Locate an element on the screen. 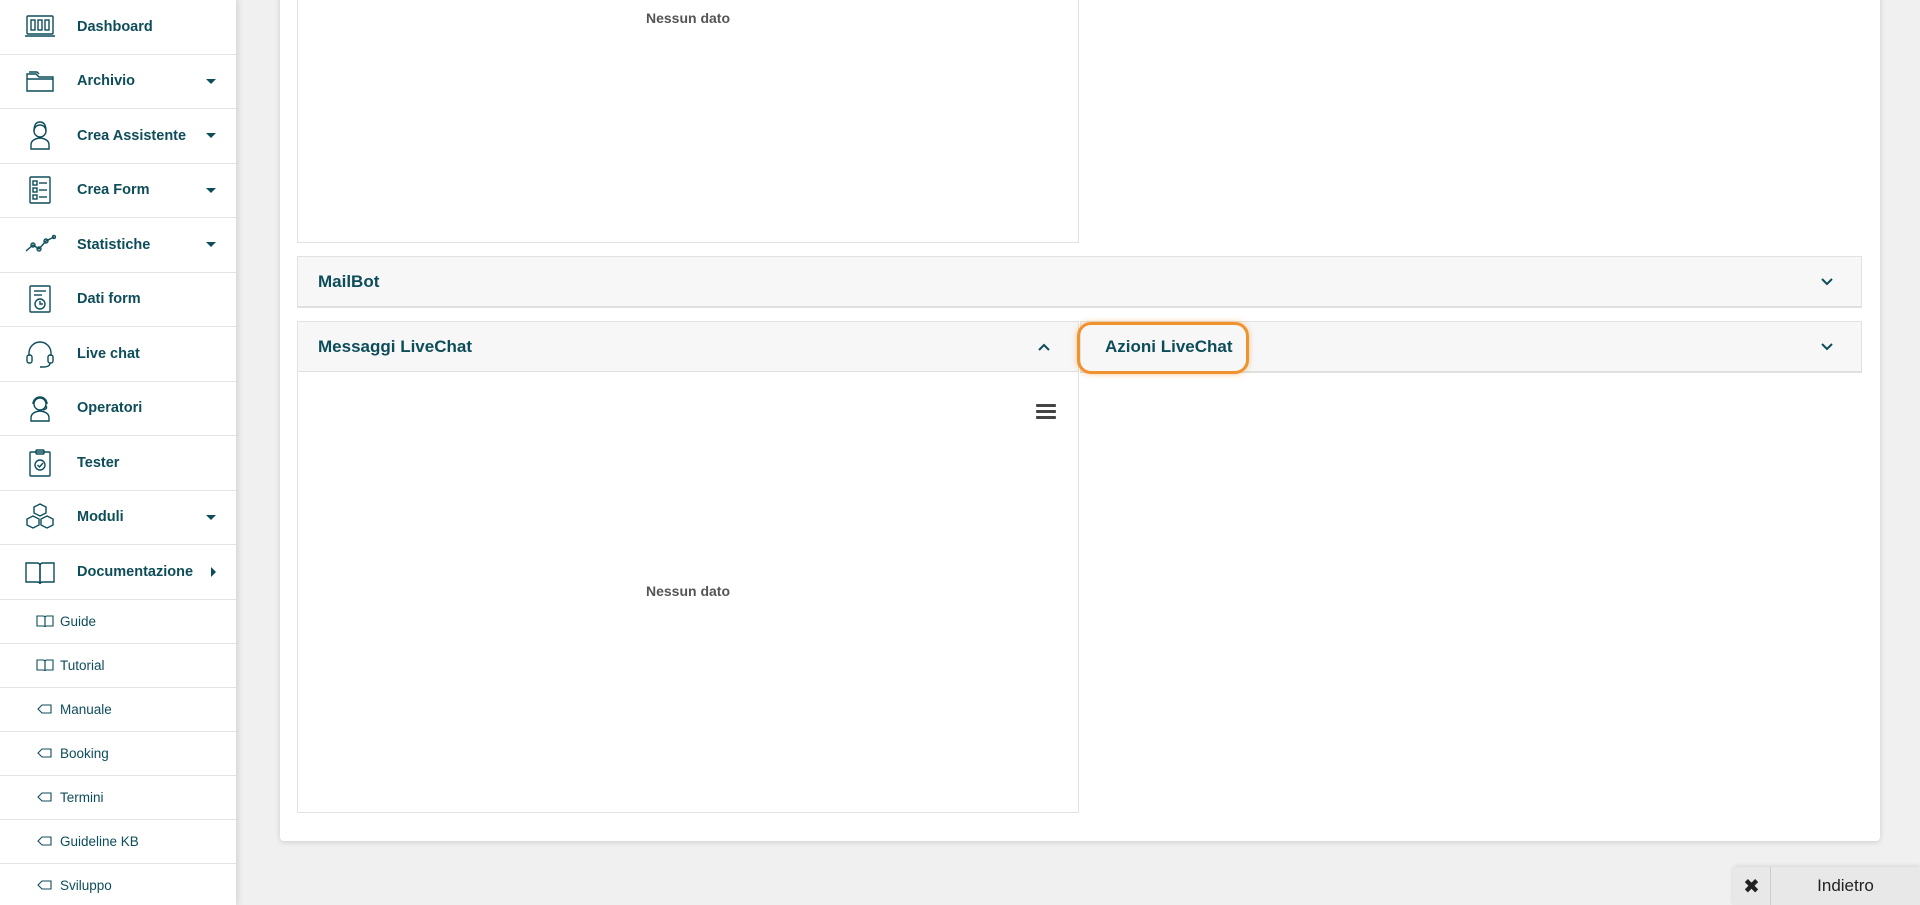 This screenshot has width=1920, height=905. top-chart-panel: Nessun dato is located at coordinates (688, 121).